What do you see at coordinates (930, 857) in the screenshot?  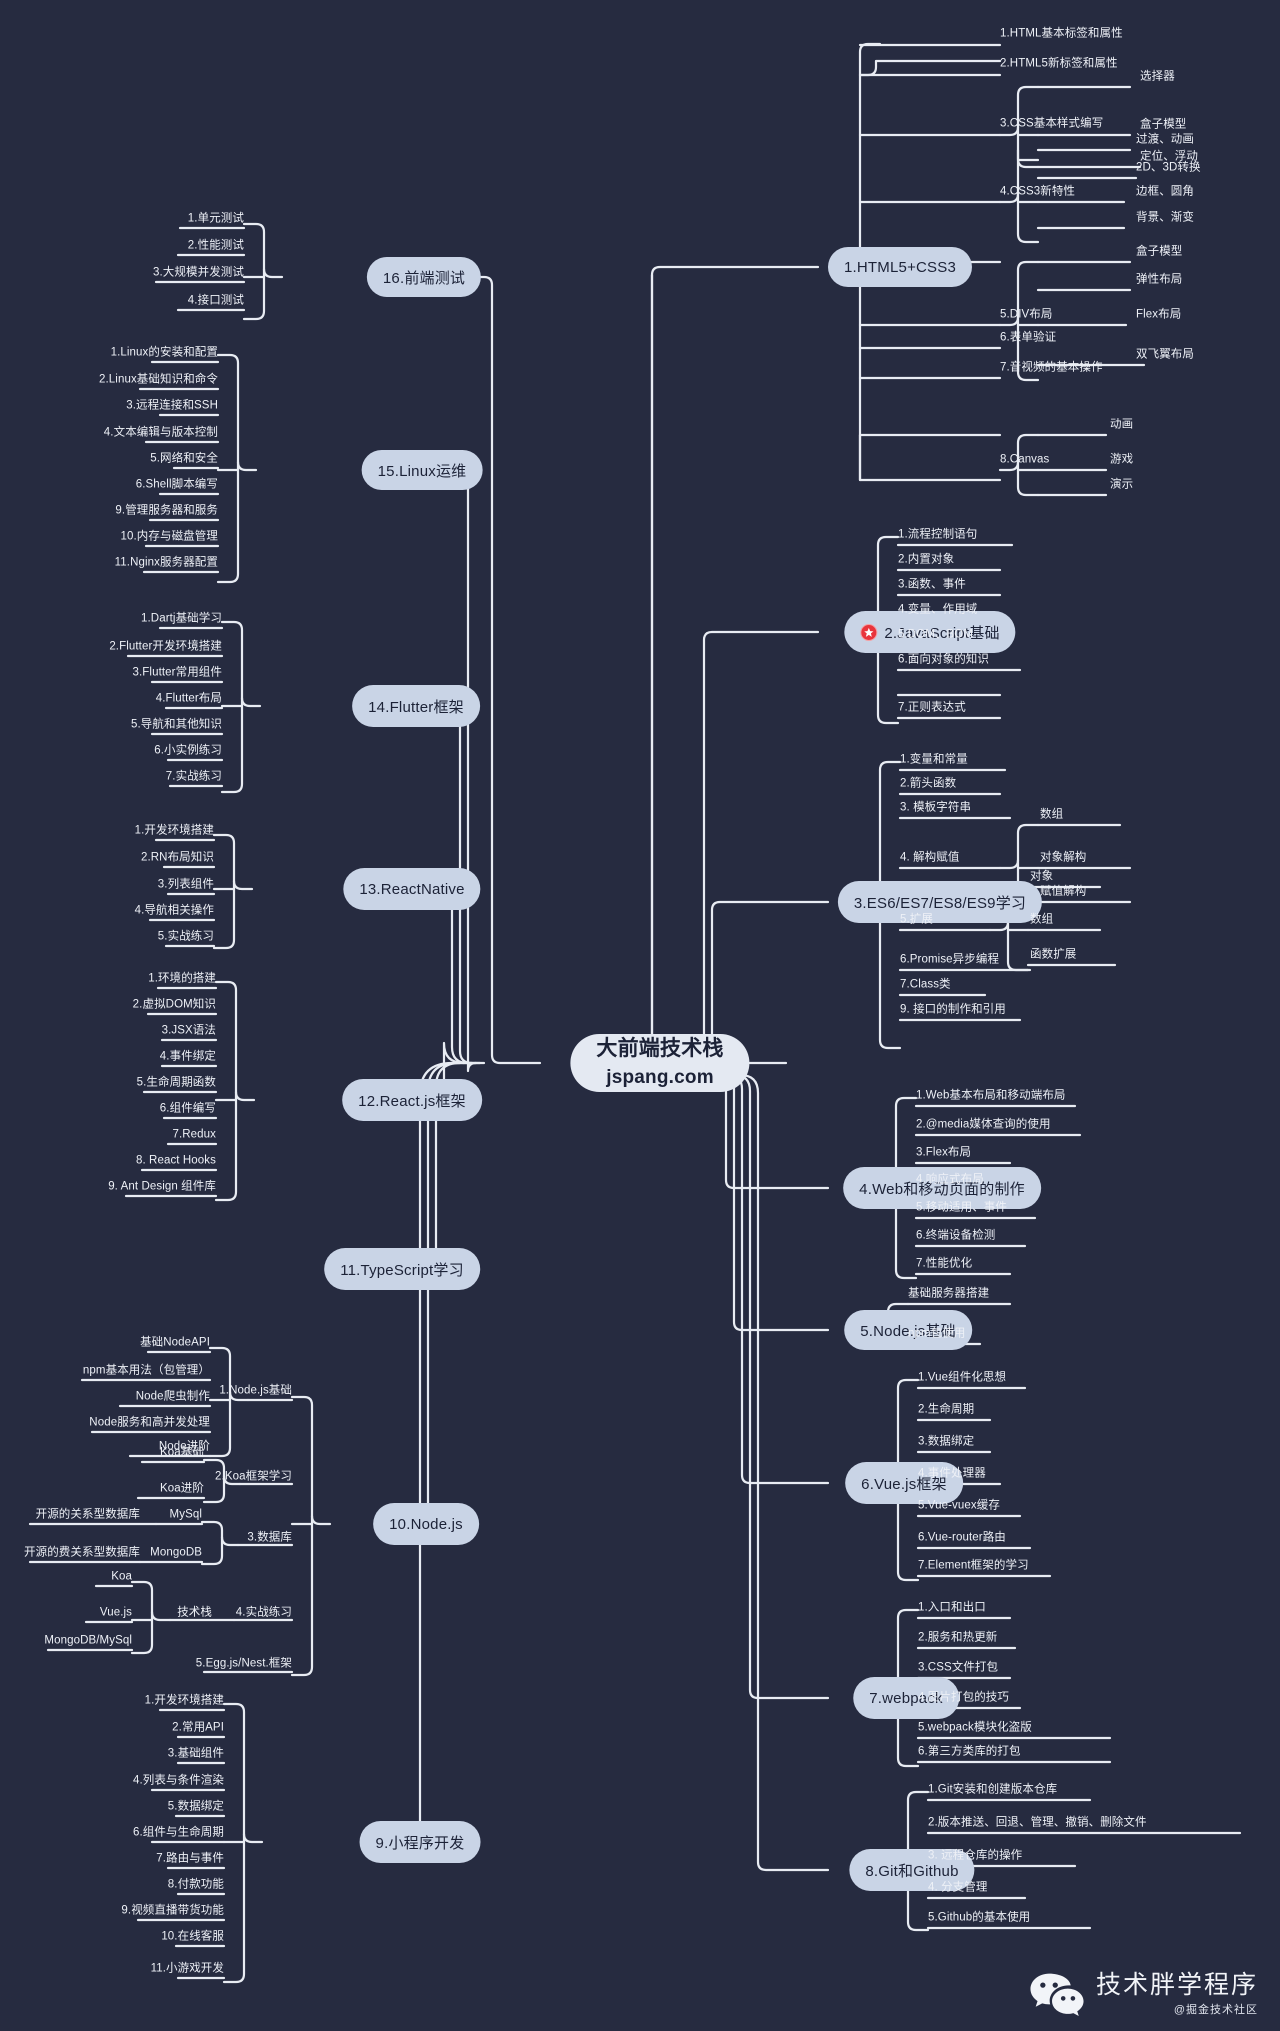 I see `leaf-label: 4. 解构赋值` at bounding box center [930, 857].